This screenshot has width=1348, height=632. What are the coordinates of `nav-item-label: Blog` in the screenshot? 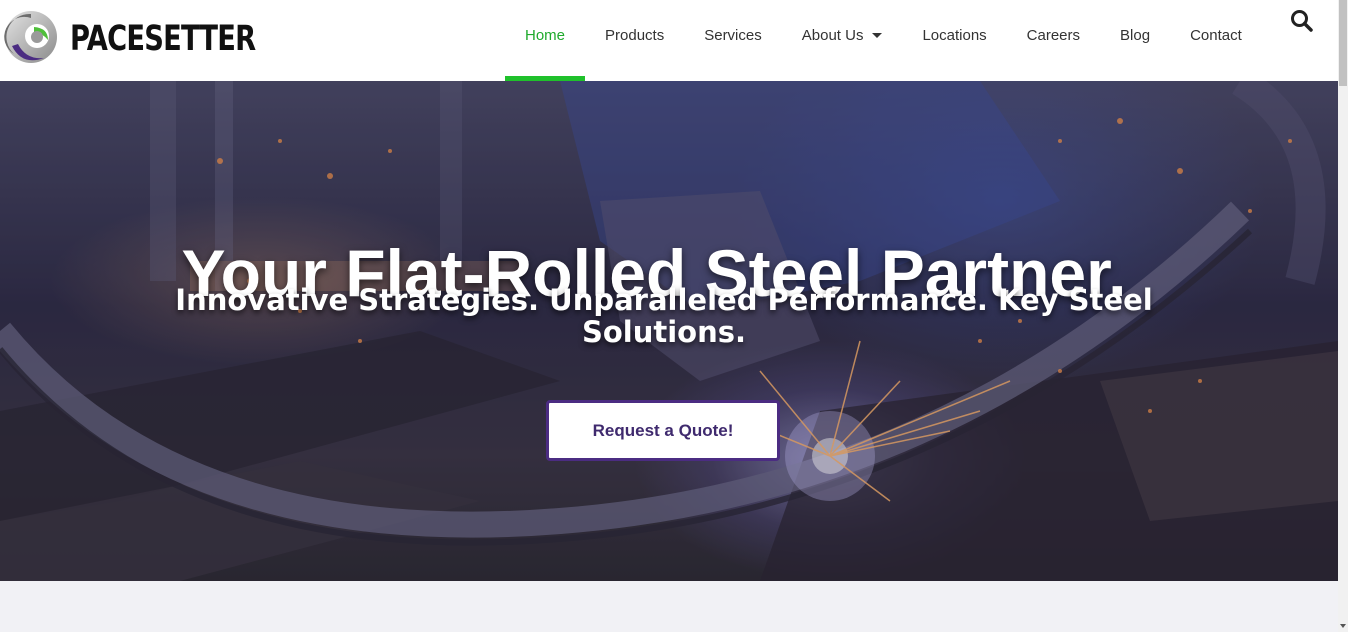 It's located at (1135, 35).